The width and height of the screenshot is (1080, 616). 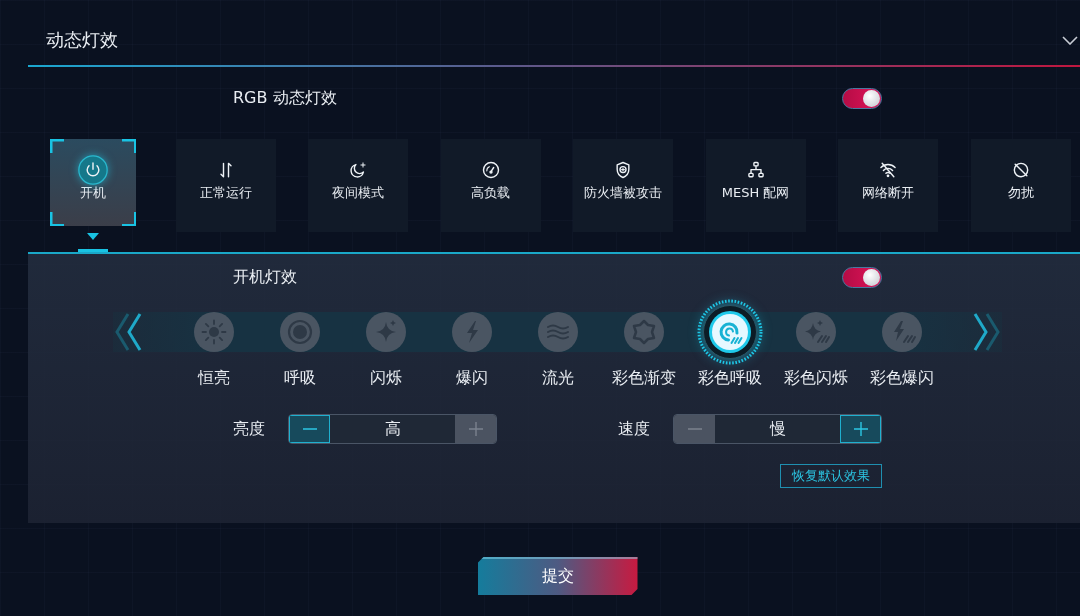 What do you see at coordinates (386, 332) in the screenshot?
I see `sparkle-icon` at bounding box center [386, 332].